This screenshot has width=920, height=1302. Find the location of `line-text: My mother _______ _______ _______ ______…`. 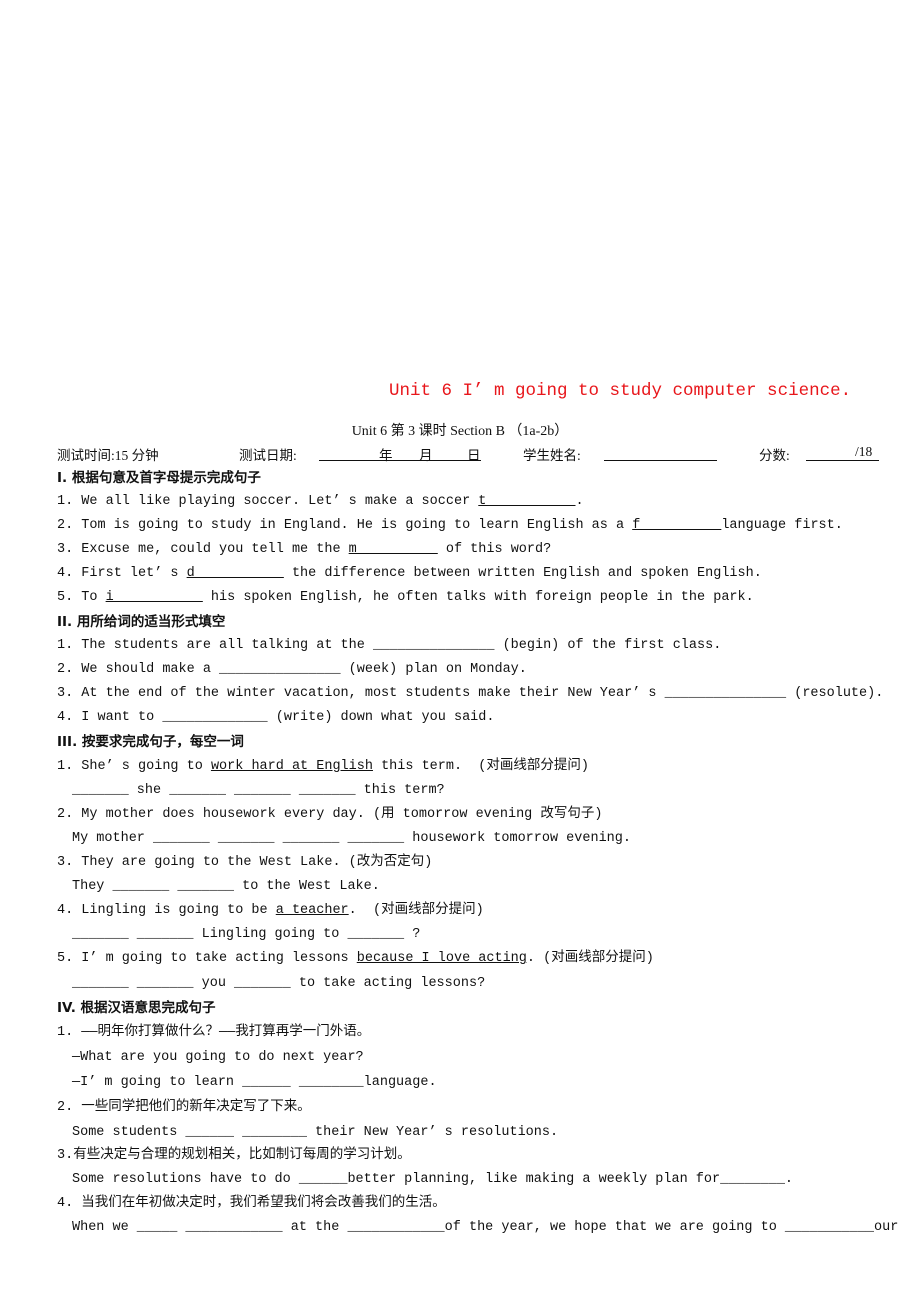

line-text: My mother _______ _______ _______ ______… is located at coordinates (351, 838).